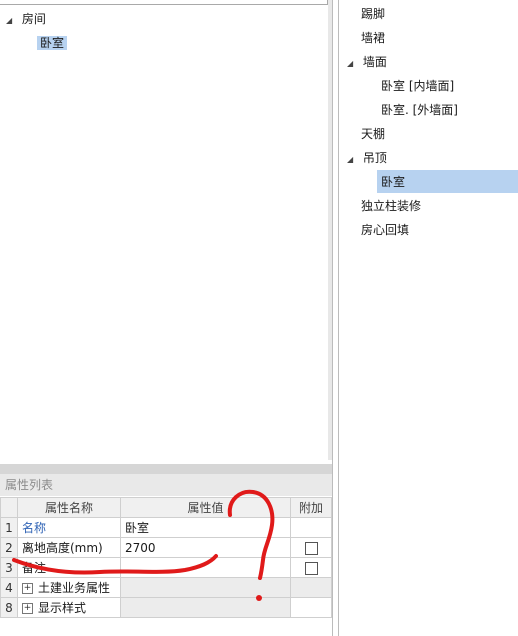  I want to click on row-index: 1, so click(9, 527).